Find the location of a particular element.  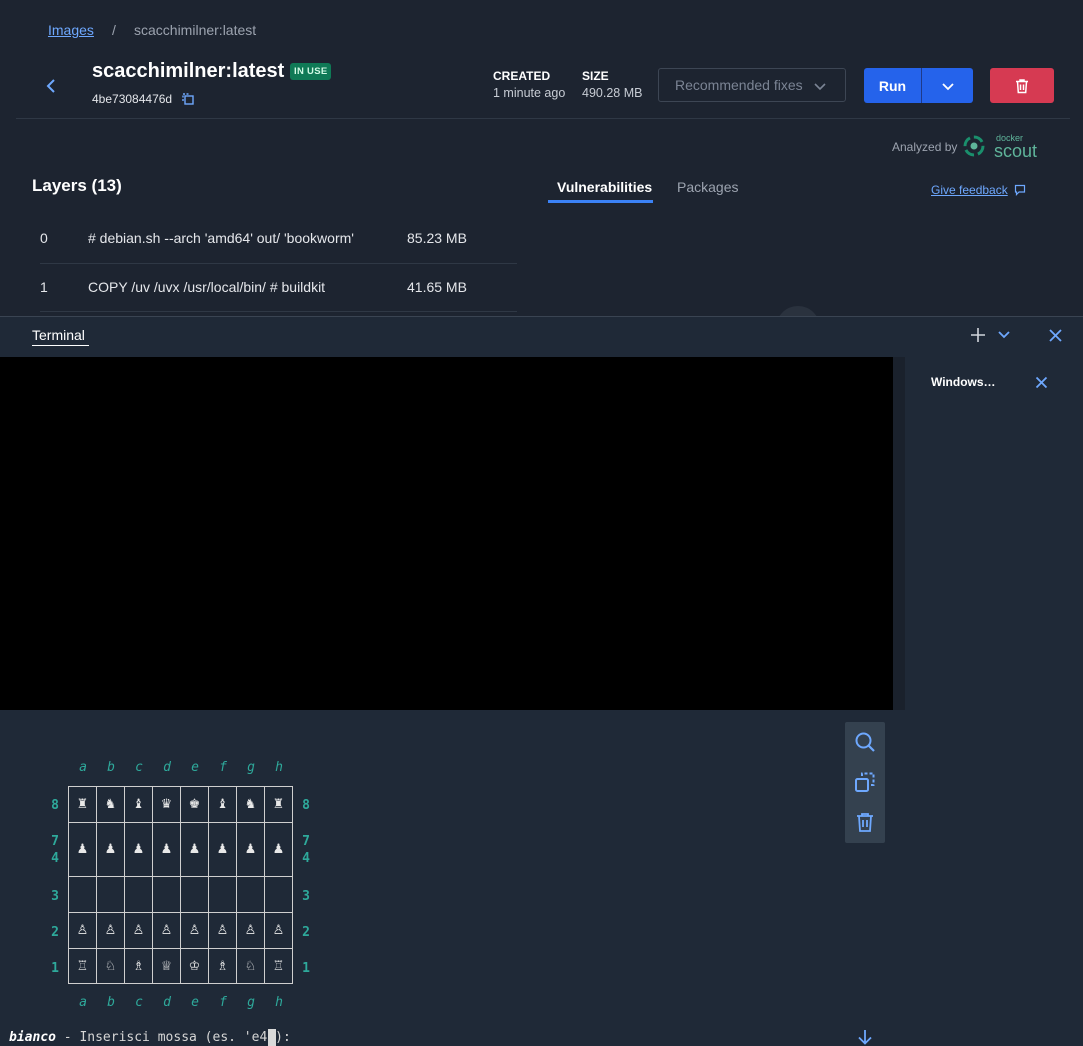

delete-image-button is located at coordinates (1022, 85).